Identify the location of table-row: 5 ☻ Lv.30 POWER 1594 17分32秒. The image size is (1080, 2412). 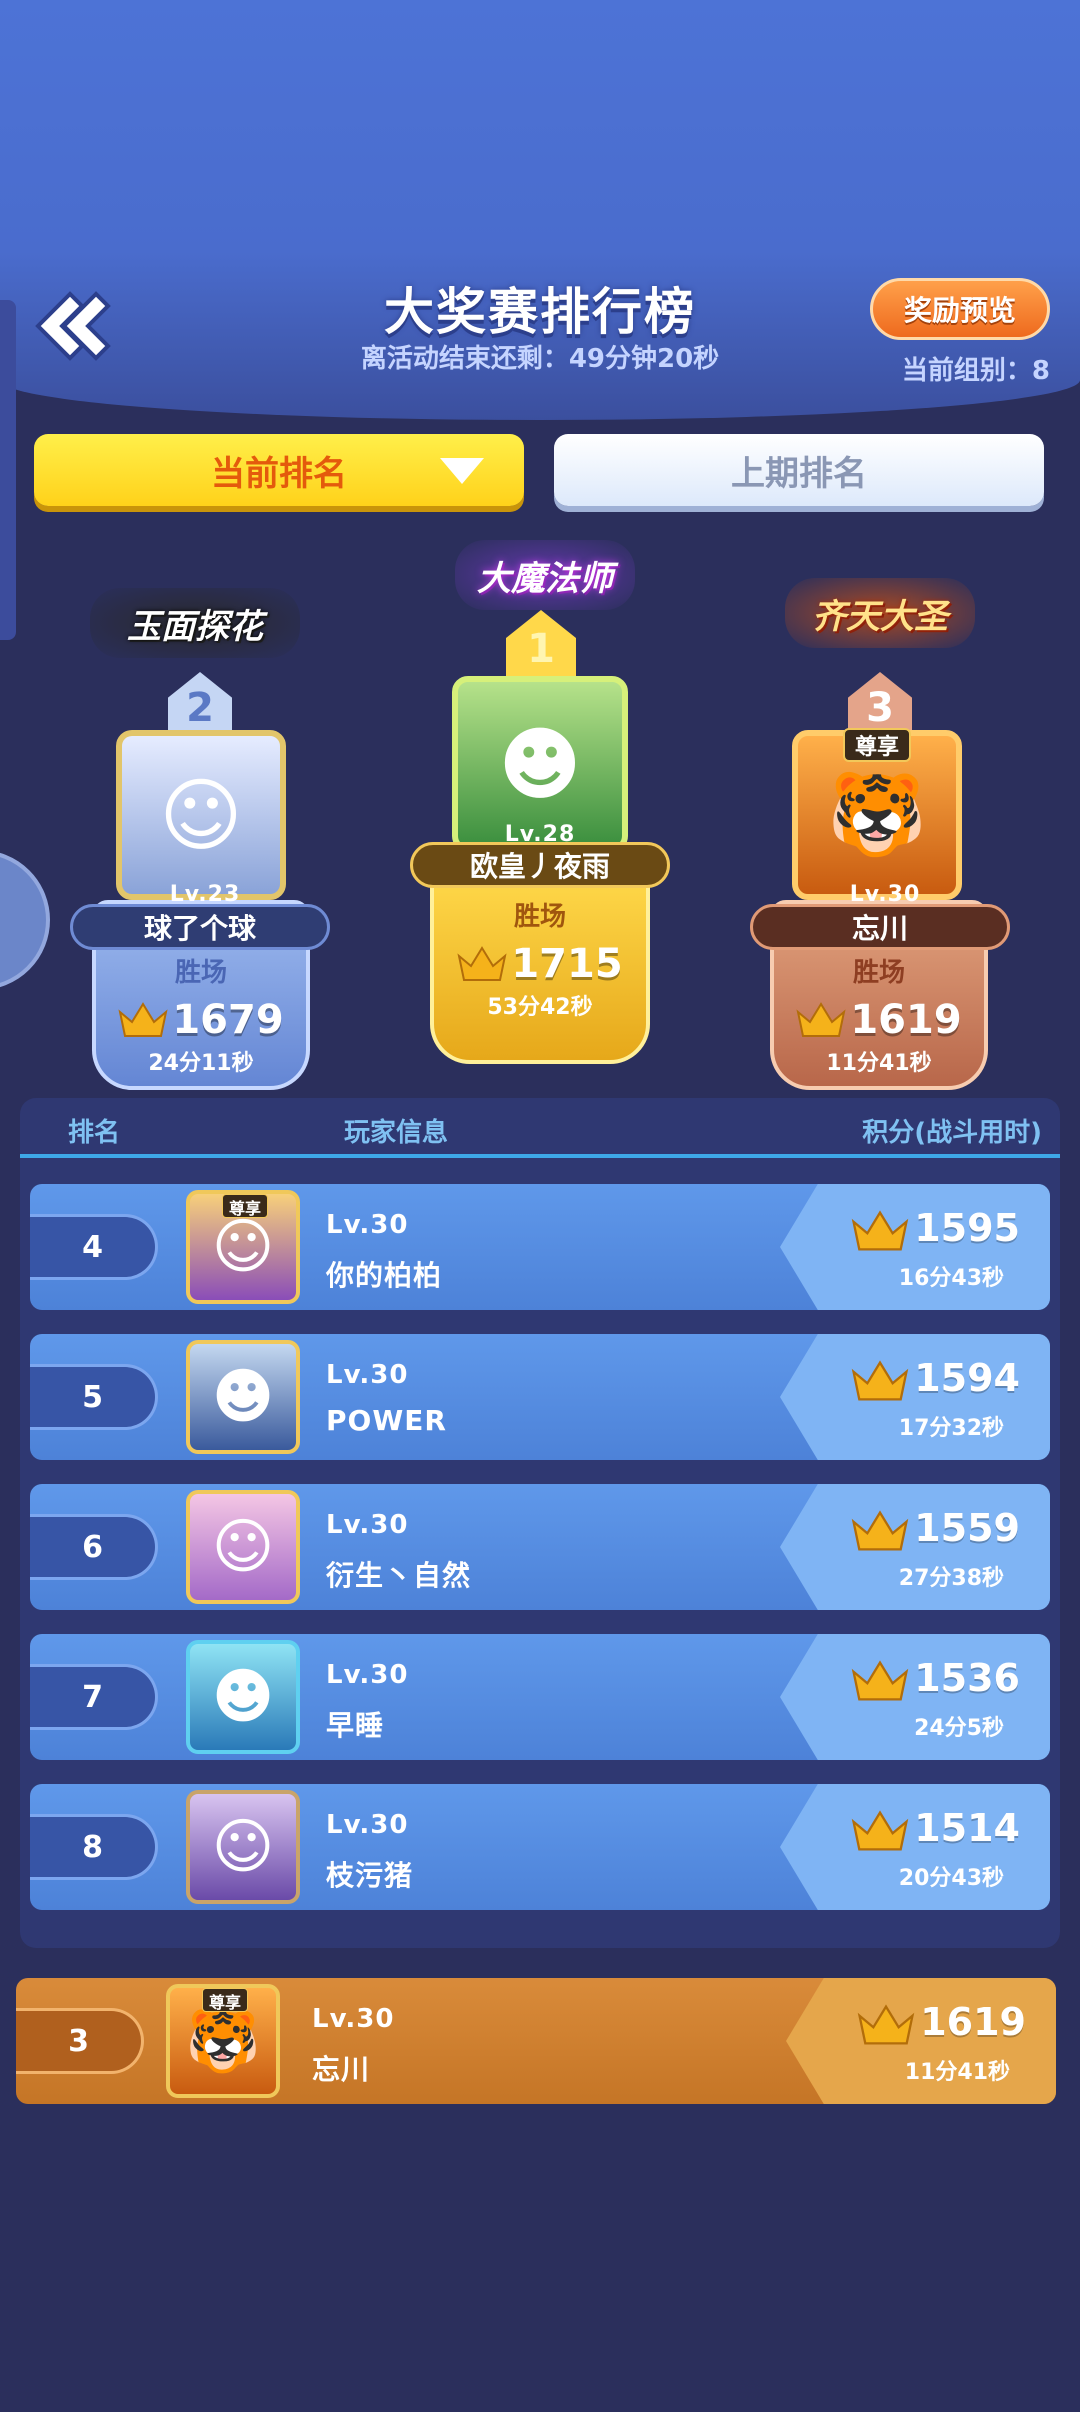
(540, 1397).